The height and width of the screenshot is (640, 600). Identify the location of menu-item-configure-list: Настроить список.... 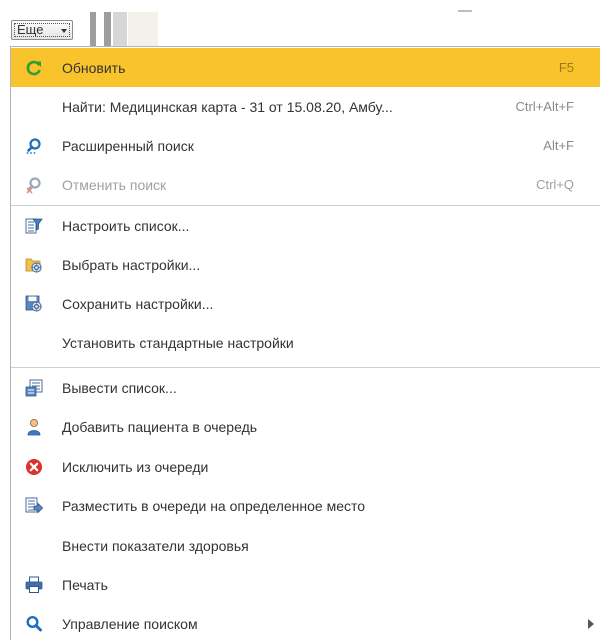
(305, 225).